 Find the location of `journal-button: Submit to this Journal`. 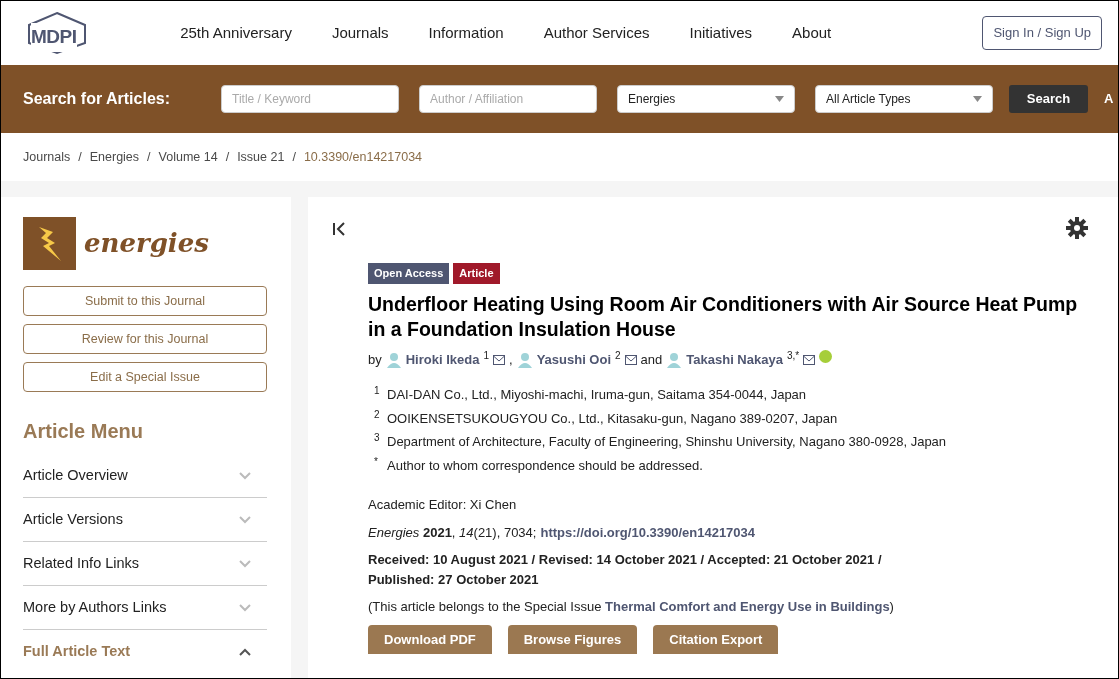

journal-button: Submit to this Journal is located at coordinates (145, 301).